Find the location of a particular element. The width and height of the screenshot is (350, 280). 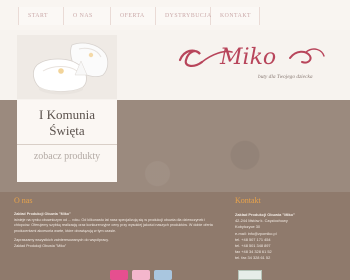

promo-title-line2: Święta is located at coordinates (67, 130).